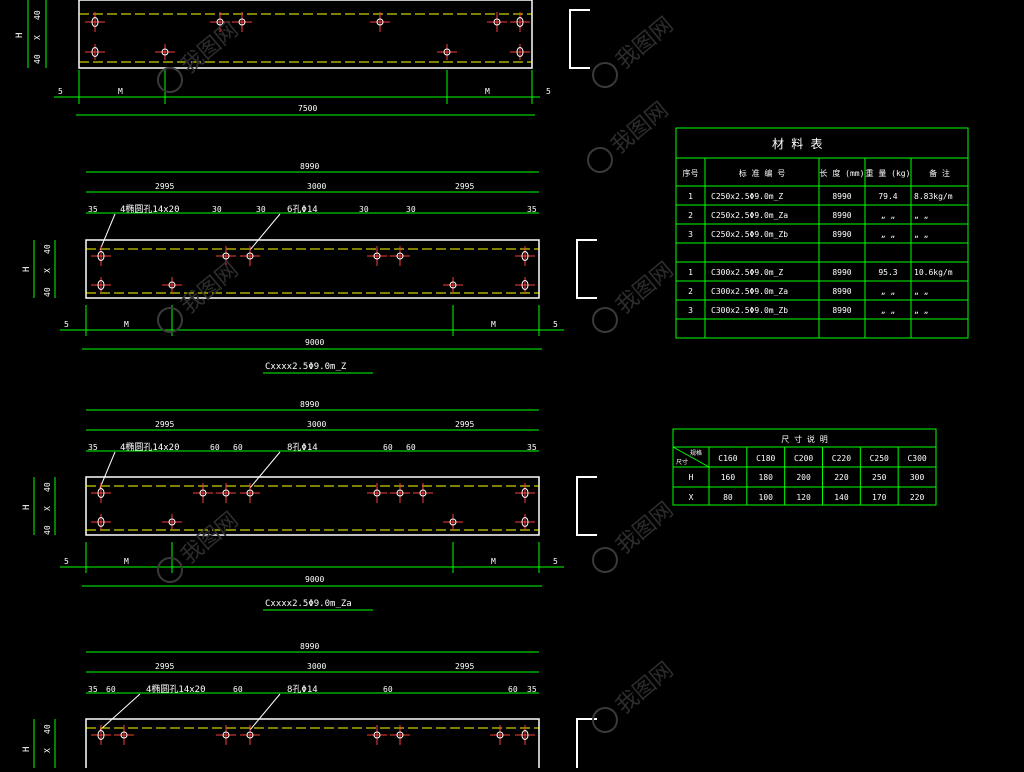 This screenshot has width=1024, height=772. I want to click on size-header-cell: C300, so click(916, 458).